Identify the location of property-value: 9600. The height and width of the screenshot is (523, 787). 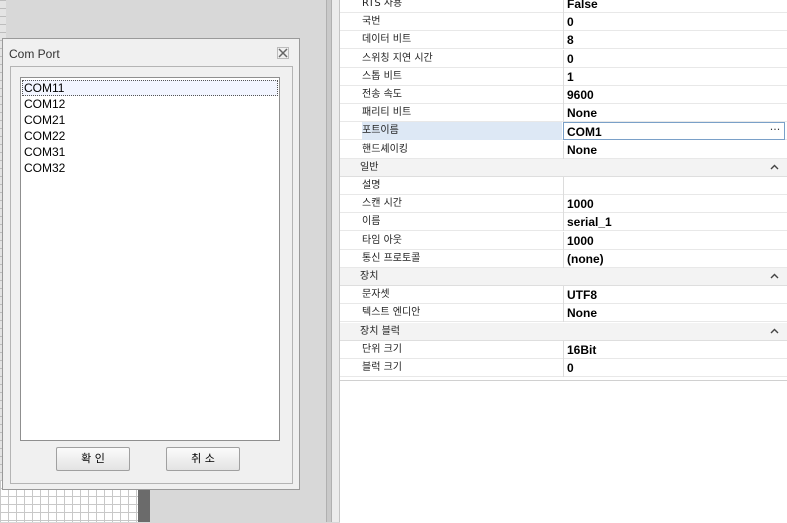
(674, 95).